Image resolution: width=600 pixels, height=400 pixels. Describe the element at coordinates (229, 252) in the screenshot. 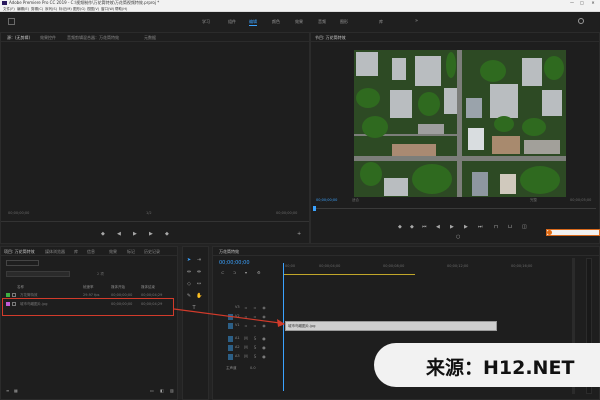

I see `tab-sequence: 万花筒特效` at that location.